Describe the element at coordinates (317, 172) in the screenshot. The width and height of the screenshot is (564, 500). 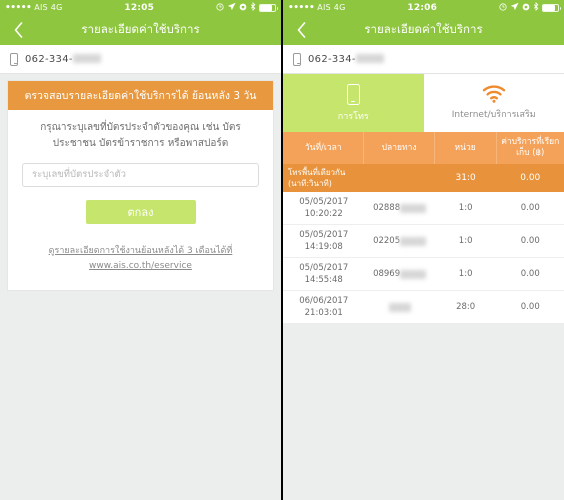
I see `summary-label-line1: โทรพื้นที่เดียวกัน` at that location.